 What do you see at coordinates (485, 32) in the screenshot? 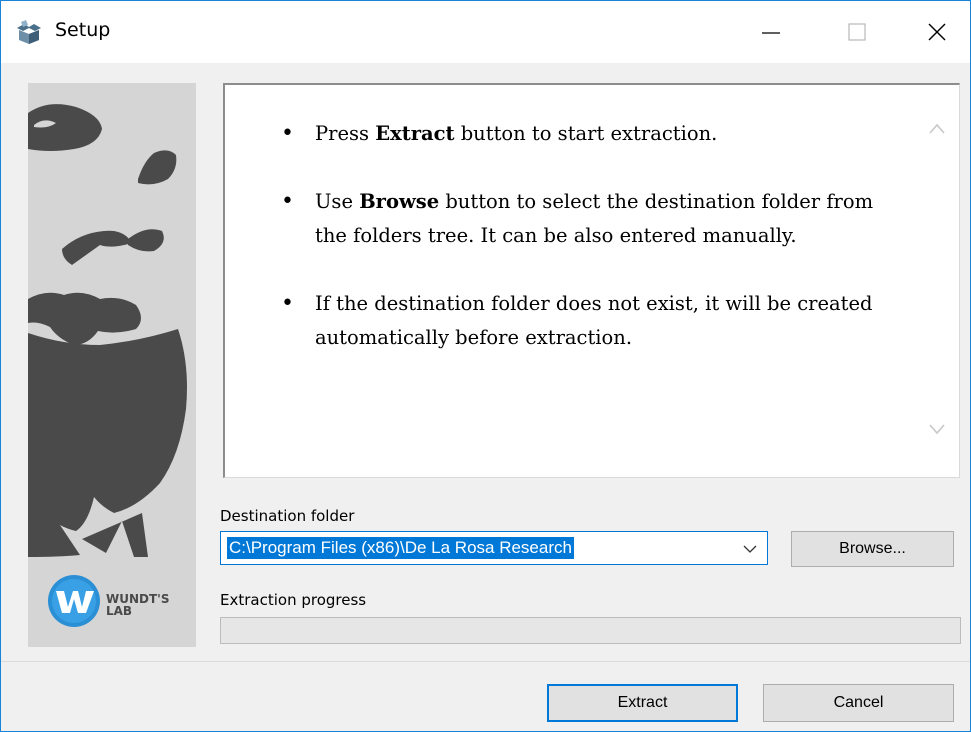
I see `title-bar: Setup` at bounding box center [485, 32].